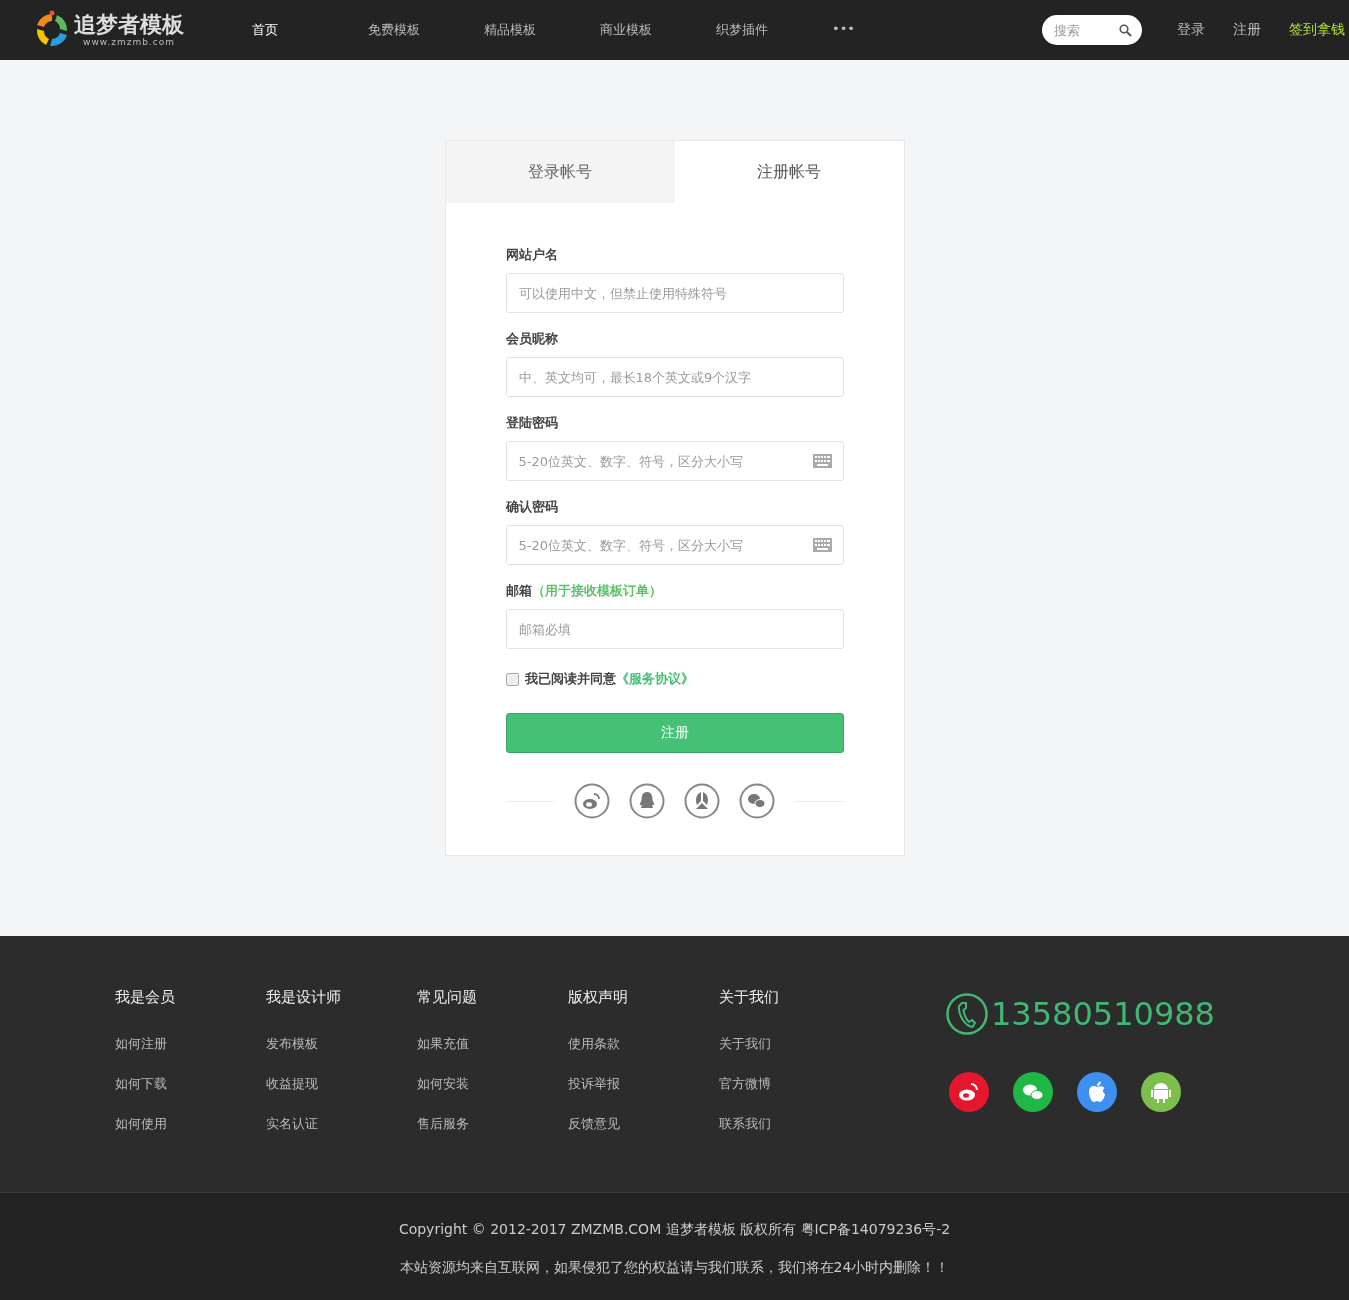  Describe the element at coordinates (341, 1084) in the screenshot. I see `footer-link: 收益提现` at that location.